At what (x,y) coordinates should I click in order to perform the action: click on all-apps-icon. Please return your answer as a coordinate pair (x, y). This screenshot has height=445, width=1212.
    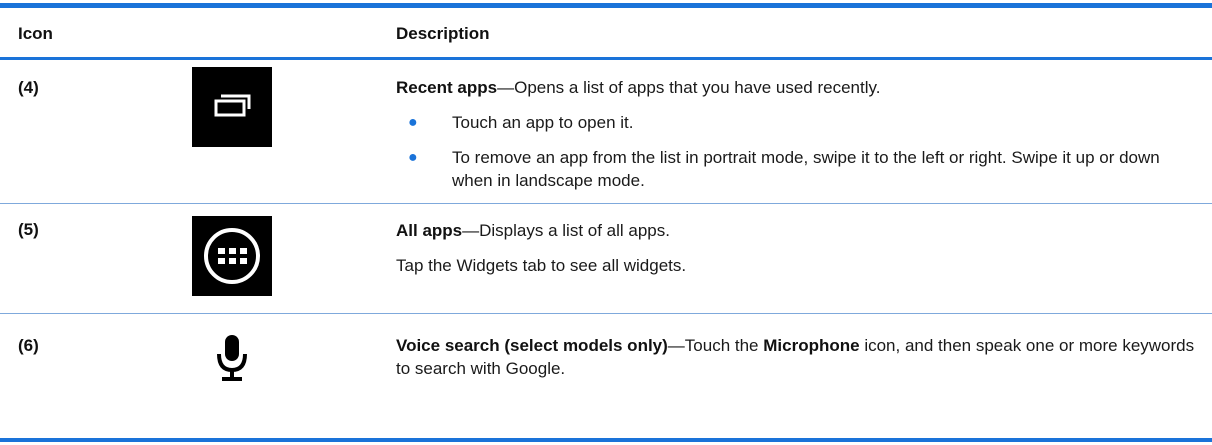
    Looking at the image, I should click on (232, 256).